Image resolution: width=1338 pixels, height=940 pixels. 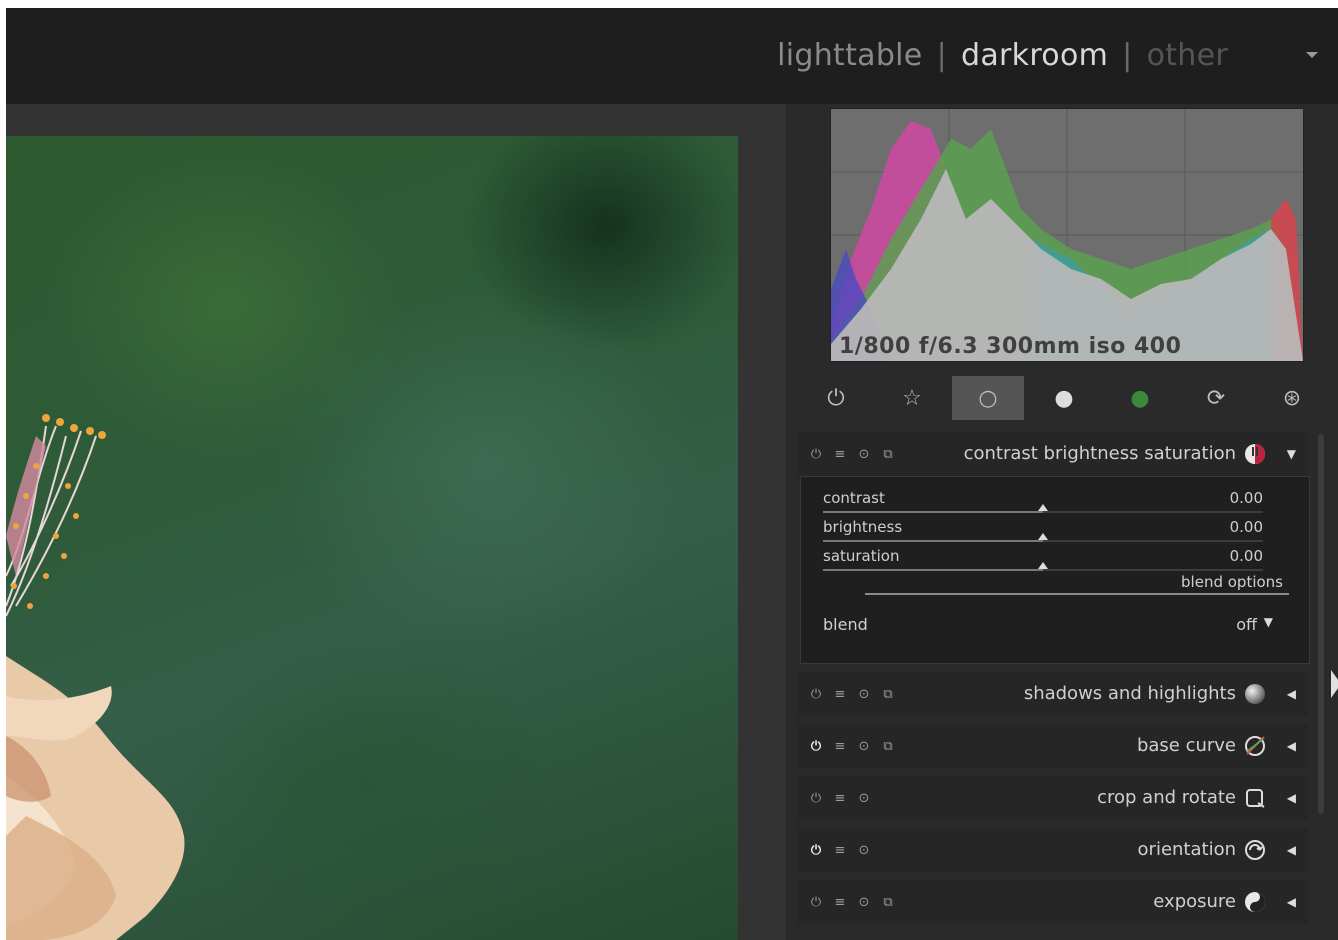 I want to click on group-active-power-icon: ⏻, so click(x=836, y=398).